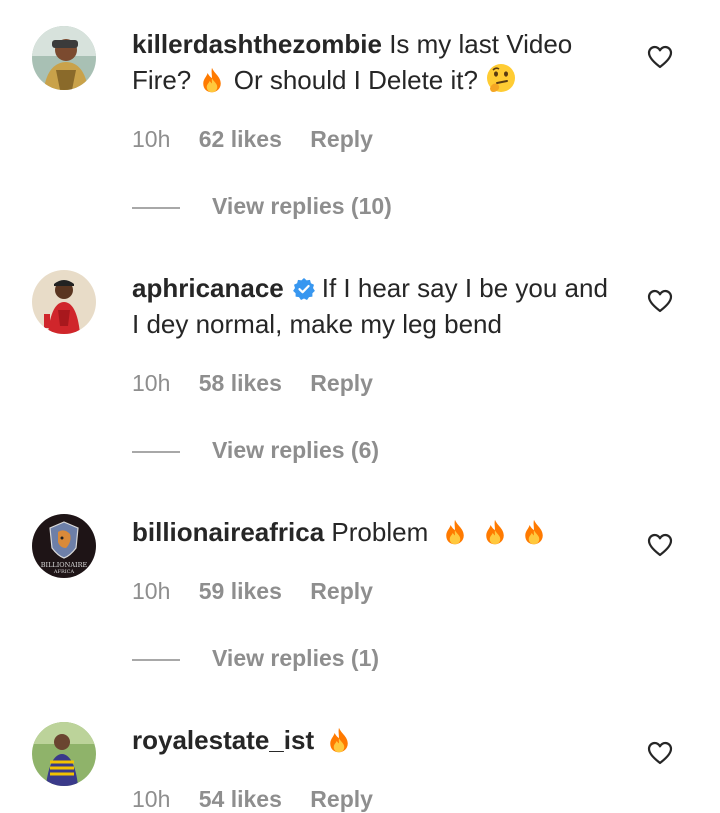 The width and height of the screenshot is (720, 813). I want to click on view-replies-label: View replies (1), so click(296, 658).